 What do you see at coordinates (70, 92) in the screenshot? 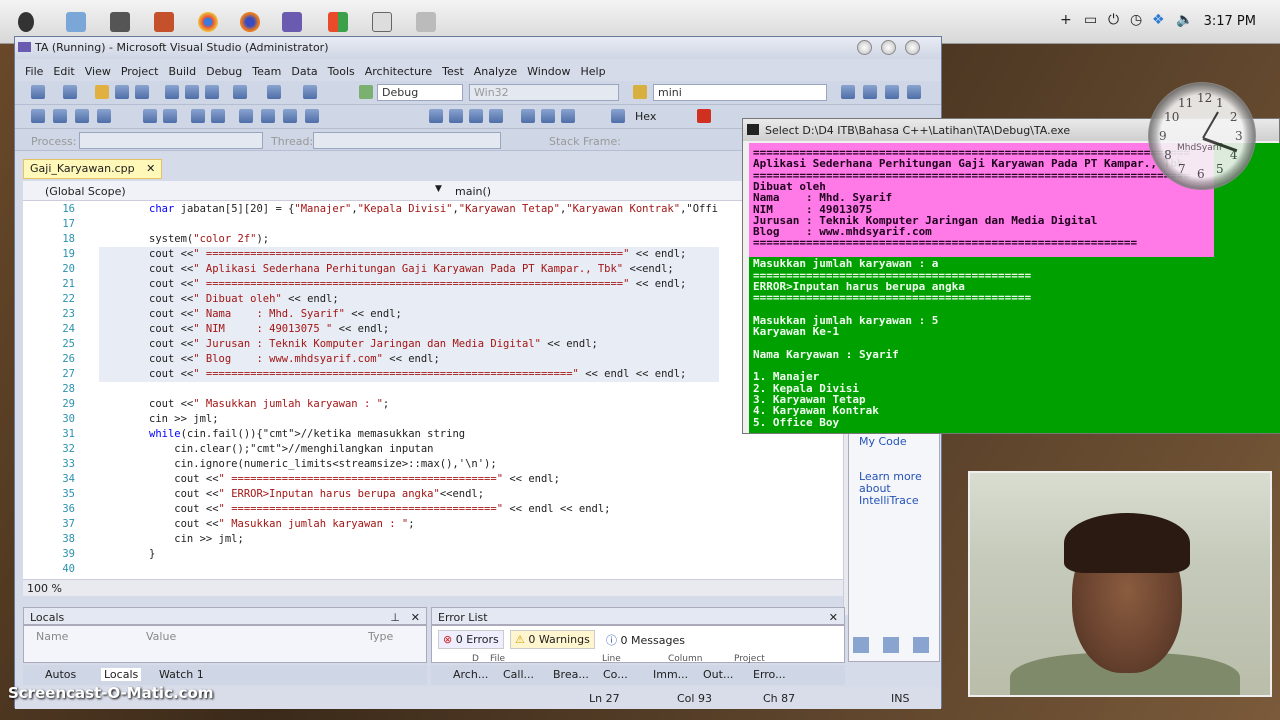
I see `add-item-icon` at bounding box center [70, 92].